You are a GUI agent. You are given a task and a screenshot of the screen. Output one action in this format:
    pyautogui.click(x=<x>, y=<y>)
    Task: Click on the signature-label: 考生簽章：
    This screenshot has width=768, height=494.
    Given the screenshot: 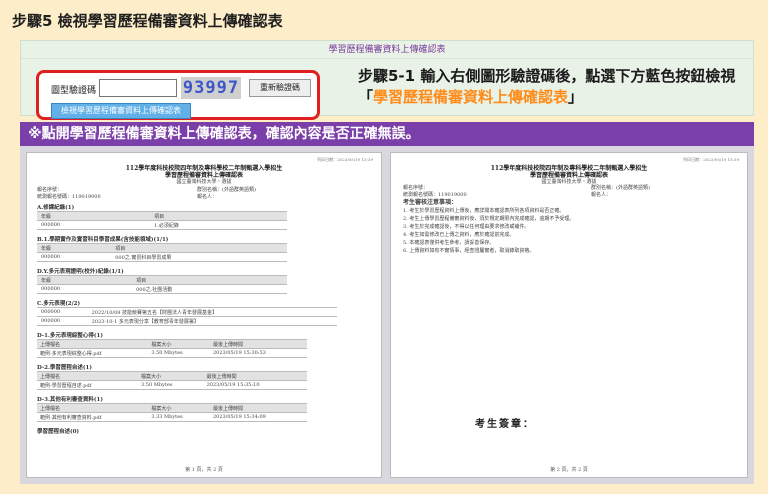 What is the action you would take?
    pyautogui.click(x=505, y=424)
    